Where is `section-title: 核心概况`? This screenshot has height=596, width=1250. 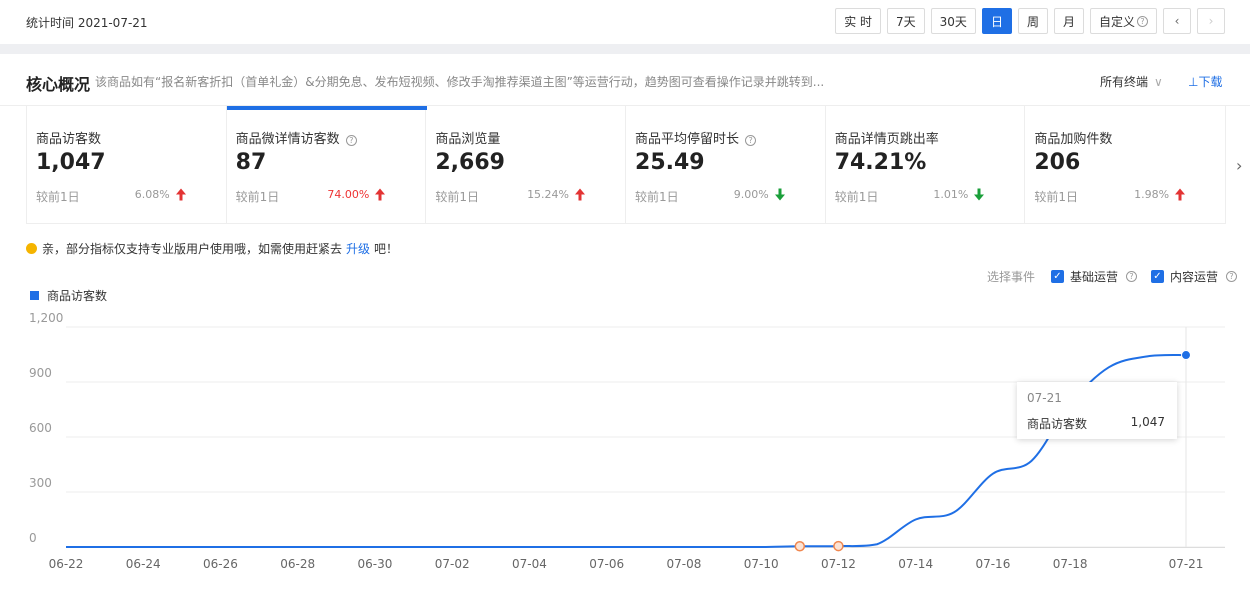
section-title: 核心概况 is located at coordinates (58, 84).